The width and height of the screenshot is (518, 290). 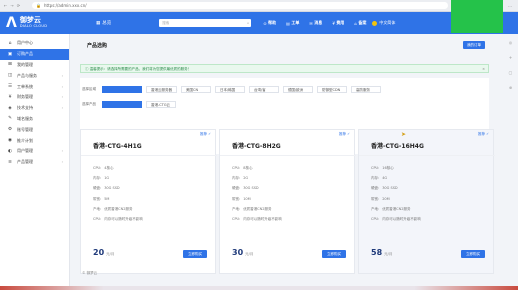 I want to click on region-chip: 日本/韩国, so click(x=230, y=89).